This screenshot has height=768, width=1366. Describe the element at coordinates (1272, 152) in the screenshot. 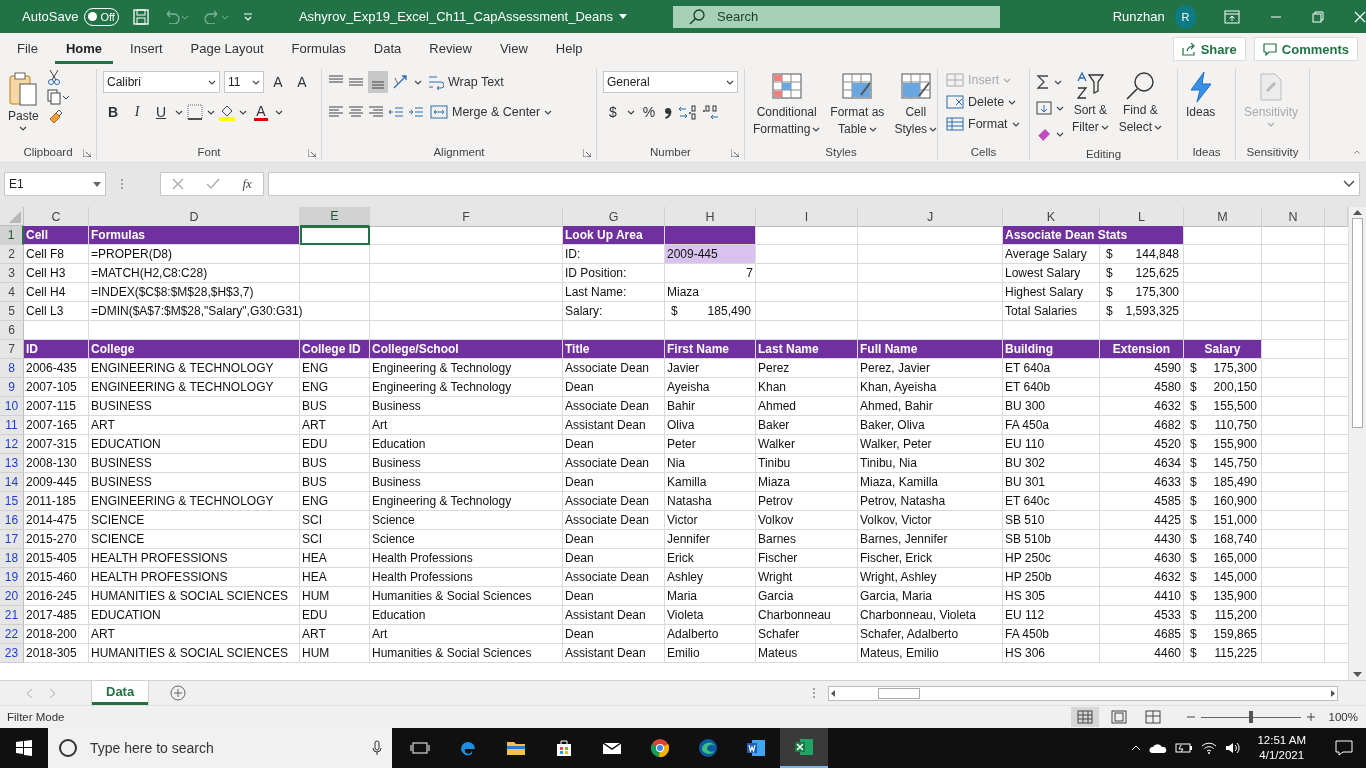

I see `group-label: Sensitivity` at that location.